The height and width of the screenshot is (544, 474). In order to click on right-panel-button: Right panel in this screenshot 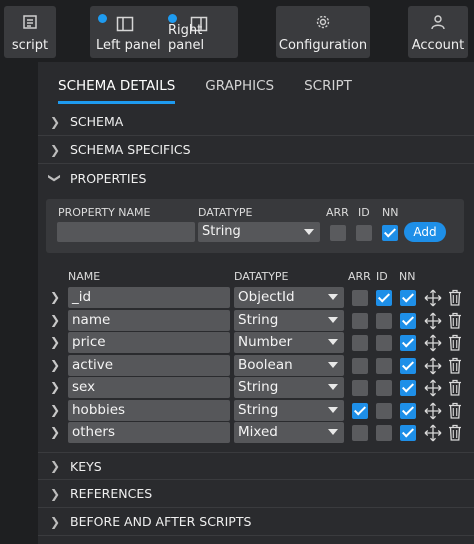, I will do `click(203, 38)`.